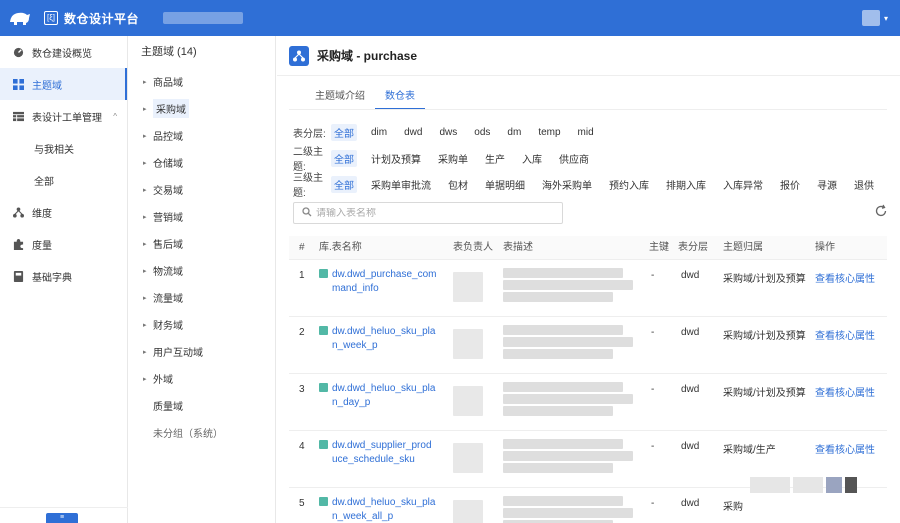 This screenshot has width=900, height=523. Describe the element at coordinates (202, 324) in the screenshot. I see `tree-item: ▸ 财务域` at that location.